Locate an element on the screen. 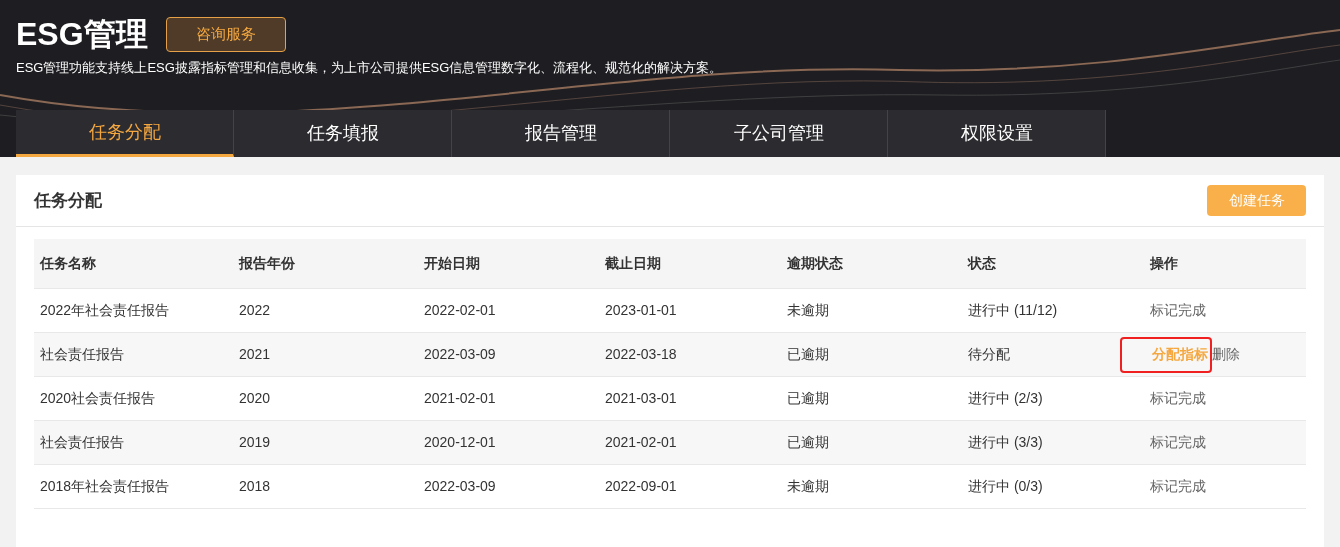 The height and width of the screenshot is (547, 1340). column-header: 逾期状态 is located at coordinates (815, 263).